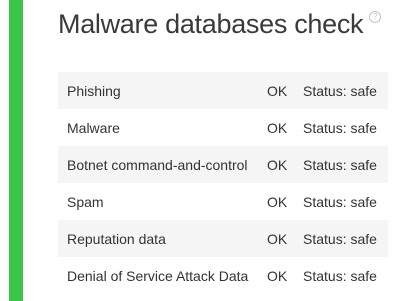 This screenshot has height=301, width=399. What do you see at coordinates (116, 238) in the screenshot?
I see `database-name: Reputation data` at bounding box center [116, 238].